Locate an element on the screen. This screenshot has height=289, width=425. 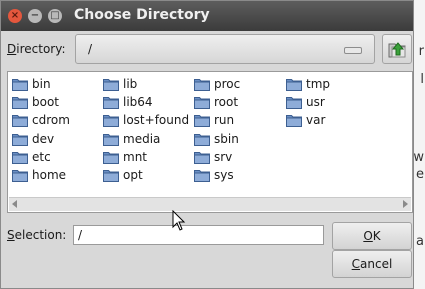
background-text: w is located at coordinates (418, 157).